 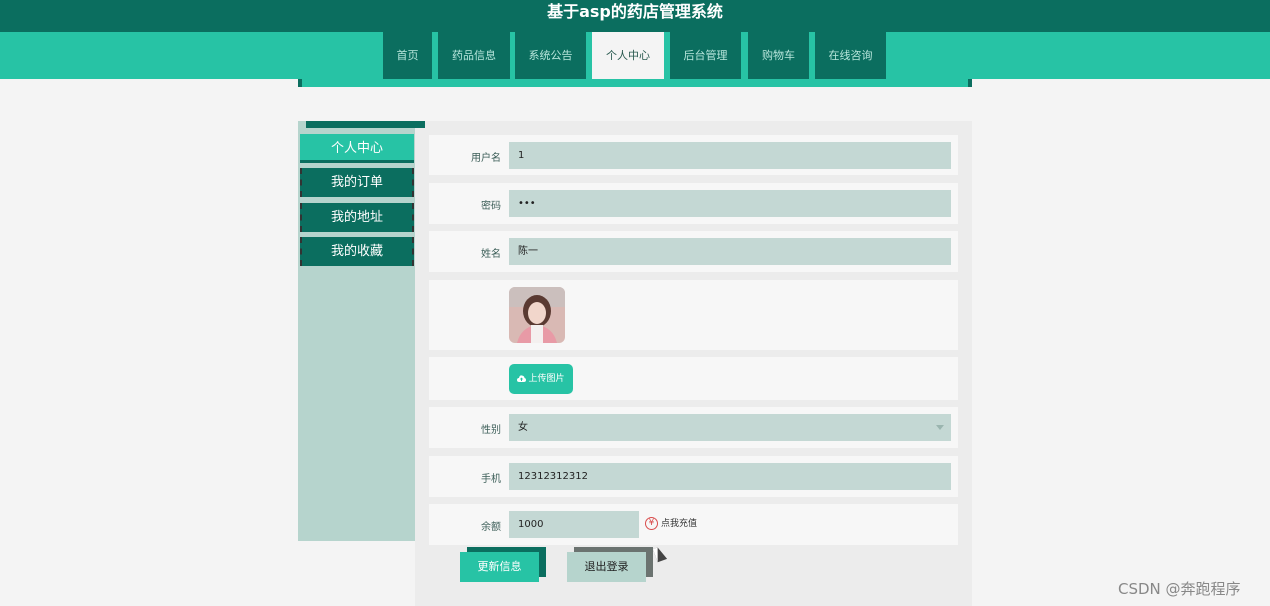 I want to click on main-nav: 首页 药品信息 系统公告 个人中心 后台管理 购物车 在线咨询, so click(x=635, y=55).